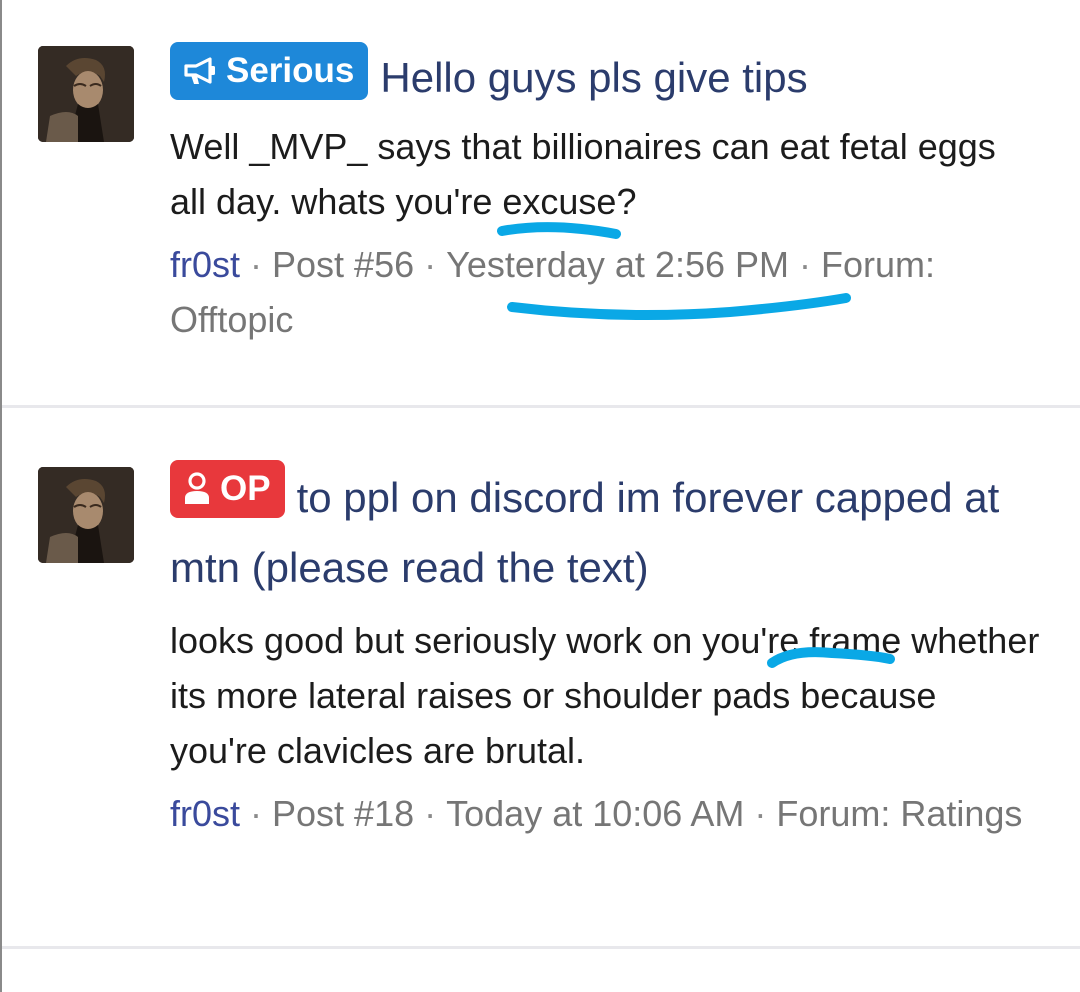 The image size is (1080, 992). I want to click on forum-name: Ratings, so click(961, 813).